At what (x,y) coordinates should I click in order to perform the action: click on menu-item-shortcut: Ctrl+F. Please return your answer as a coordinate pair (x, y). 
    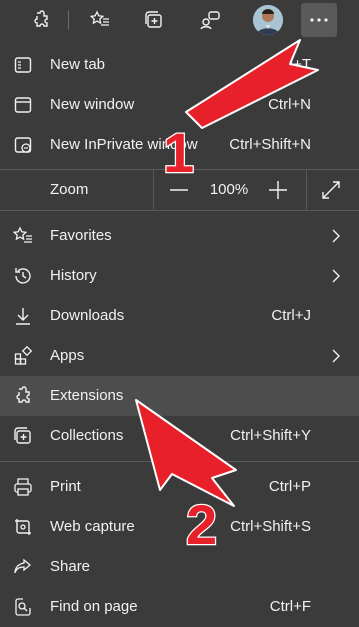
    Looking at the image, I should click on (290, 606).